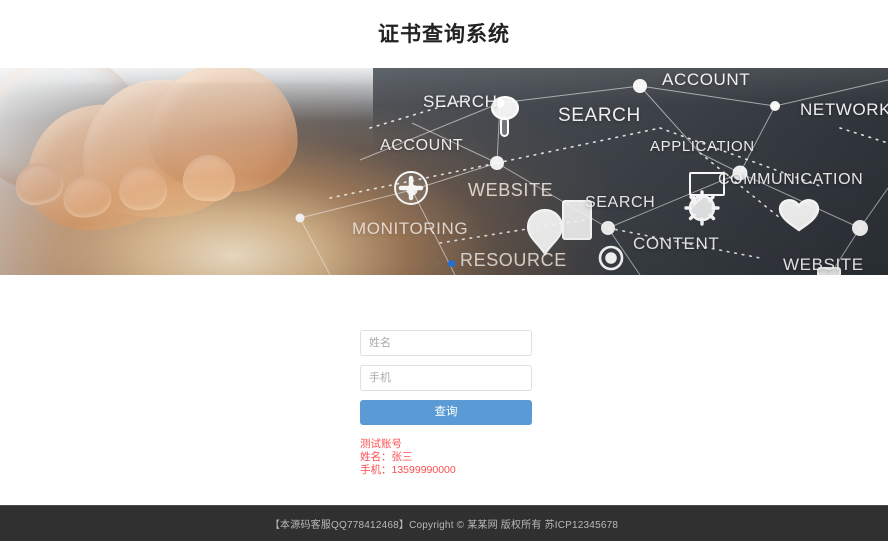 The height and width of the screenshot is (541, 888). I want to click on query-submit-button: 查询, so click(446, 412).